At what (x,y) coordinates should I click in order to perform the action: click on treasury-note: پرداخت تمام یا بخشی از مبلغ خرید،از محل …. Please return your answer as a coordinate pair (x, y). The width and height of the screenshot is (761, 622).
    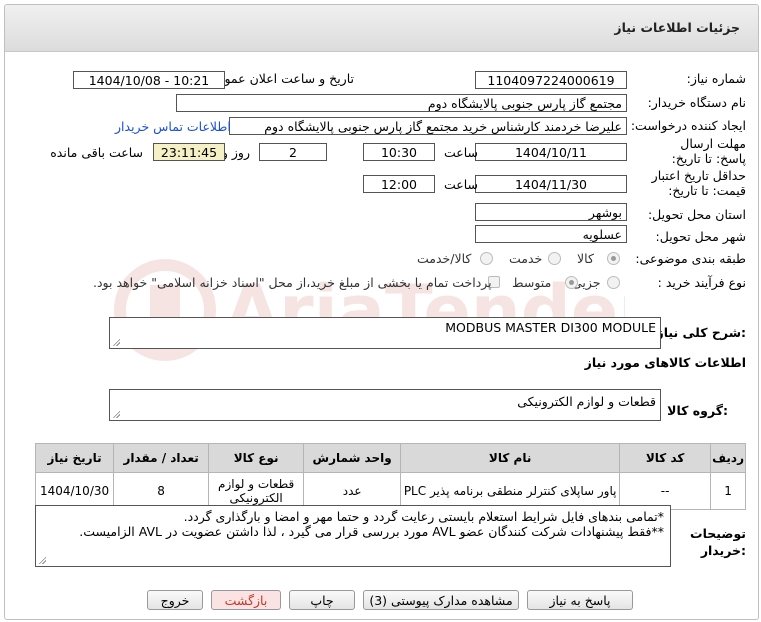
    Looking at the image, I should click on (292, 282).